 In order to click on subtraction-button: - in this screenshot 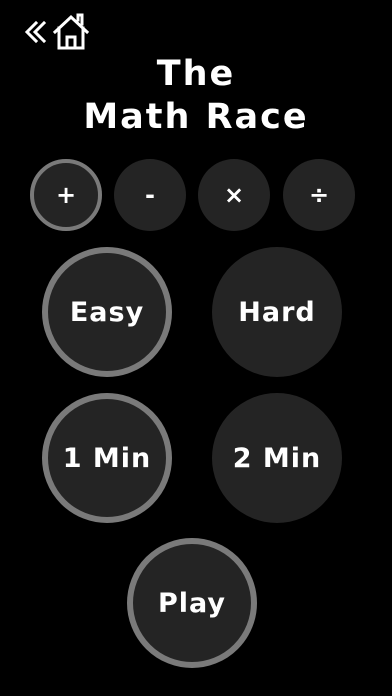, I will do `click(150, 195)`.